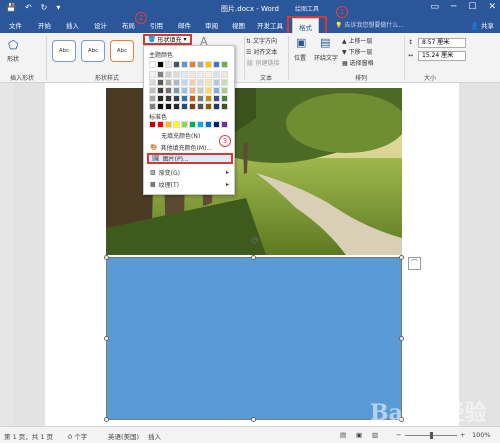  What do you see at coordinates (255, 241) in the screenshot?
I see `rotate-handle-icon: ⟳` at bounding box center [255, 241].